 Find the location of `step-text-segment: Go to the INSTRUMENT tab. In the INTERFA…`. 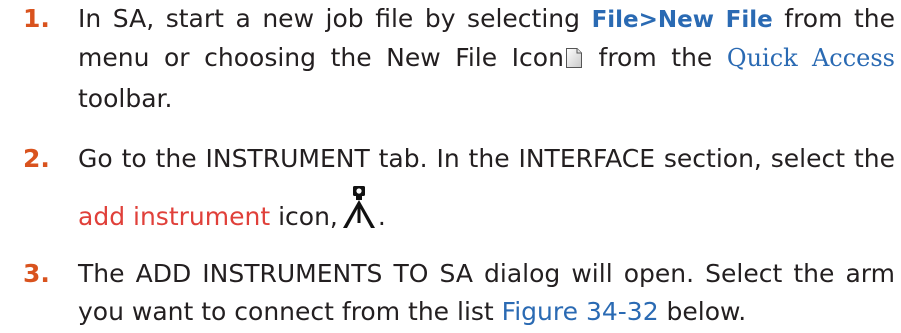

step-text-segment: Go to the INSTRUMENT tab. In the INTERFA… is located at coordinates (486, 158).